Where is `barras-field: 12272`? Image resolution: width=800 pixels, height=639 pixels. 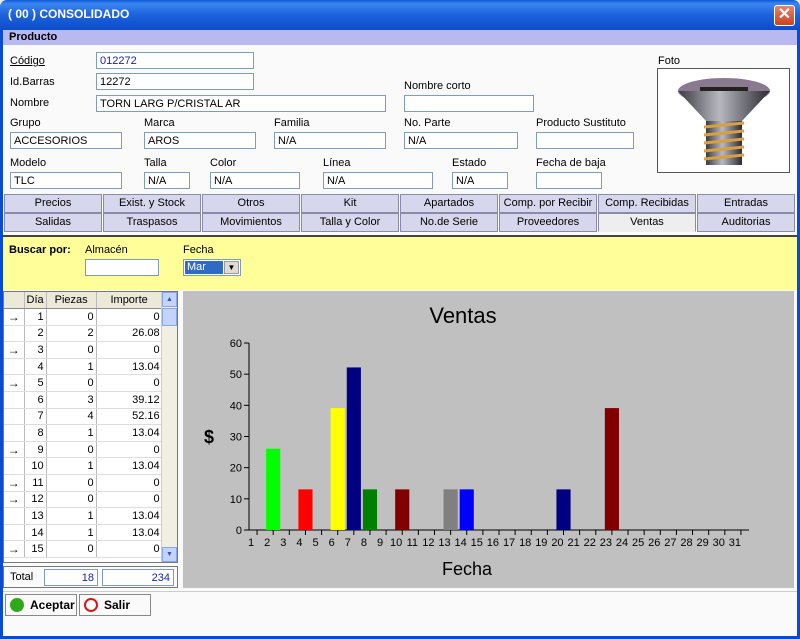 barras-field: 12272 is located at coordinates (175, 81).